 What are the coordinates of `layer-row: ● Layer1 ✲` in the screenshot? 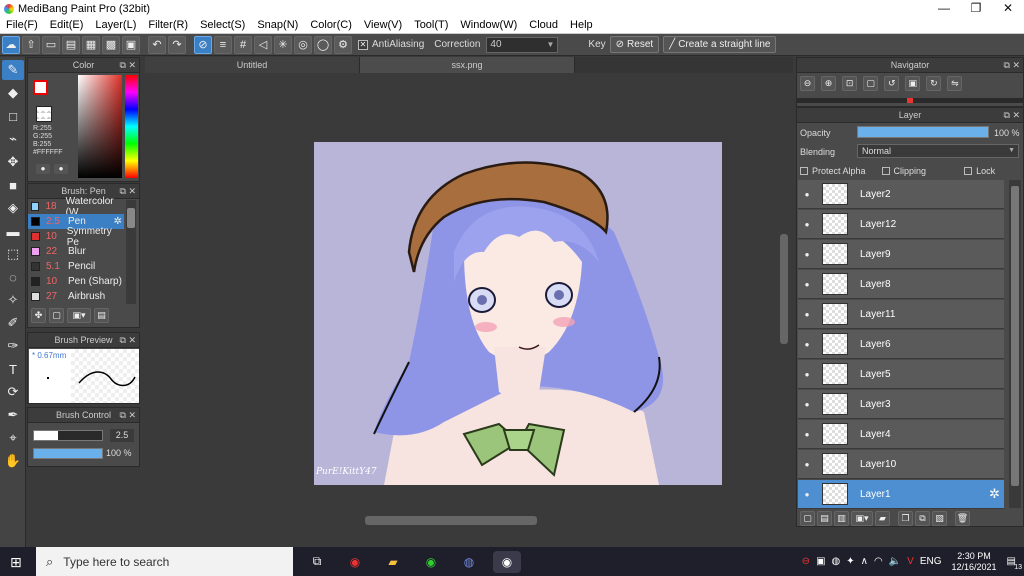 It's located at (901, 494).